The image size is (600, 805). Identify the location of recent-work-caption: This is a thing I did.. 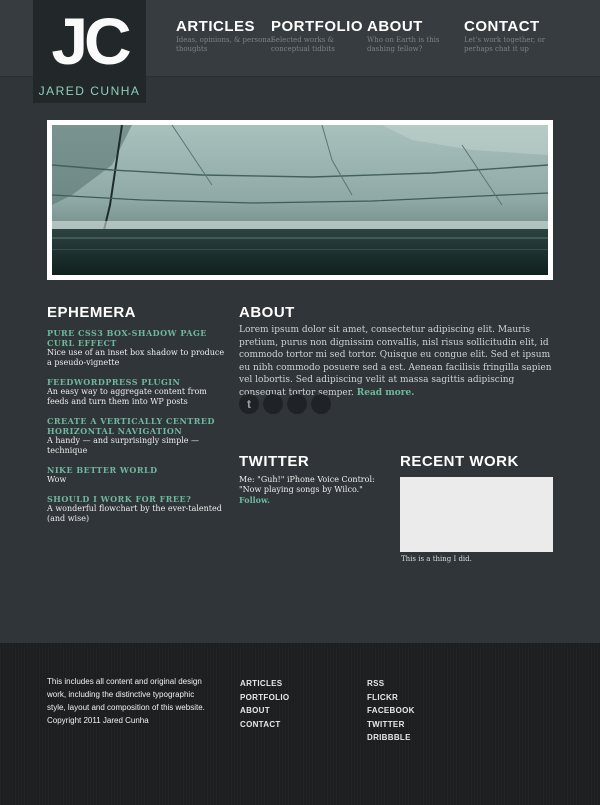
(436, 559).